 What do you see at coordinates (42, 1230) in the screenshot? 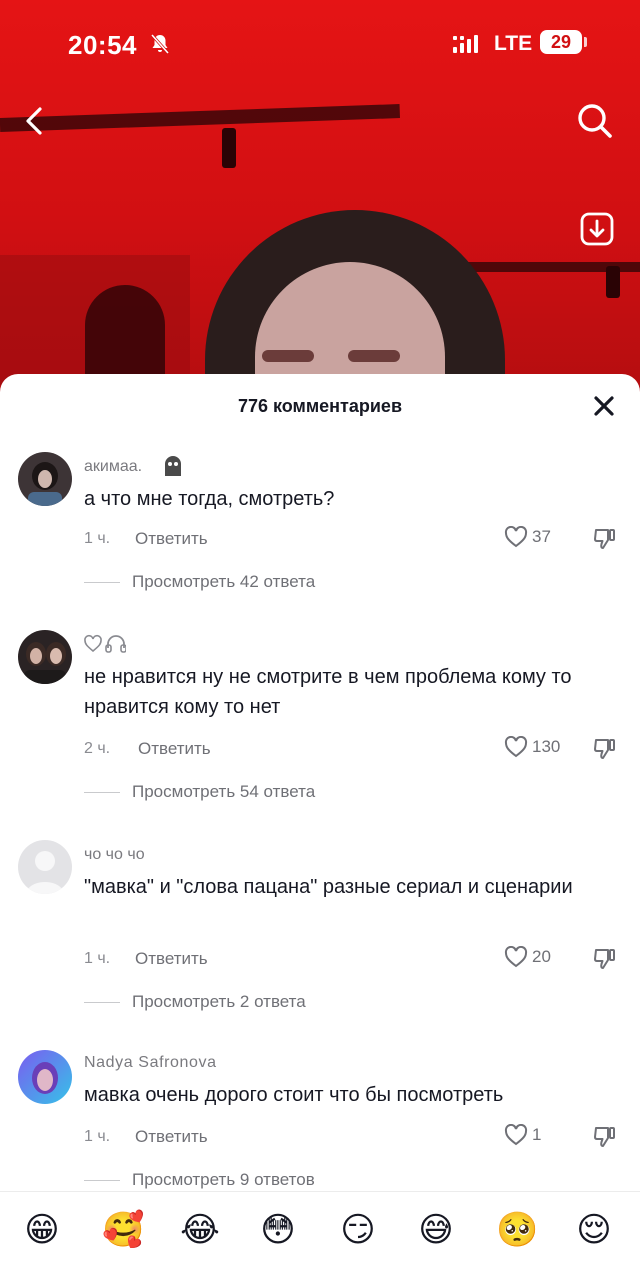
I see `grinning-emoji-button: 😁` at bounding box center [42, 1230].